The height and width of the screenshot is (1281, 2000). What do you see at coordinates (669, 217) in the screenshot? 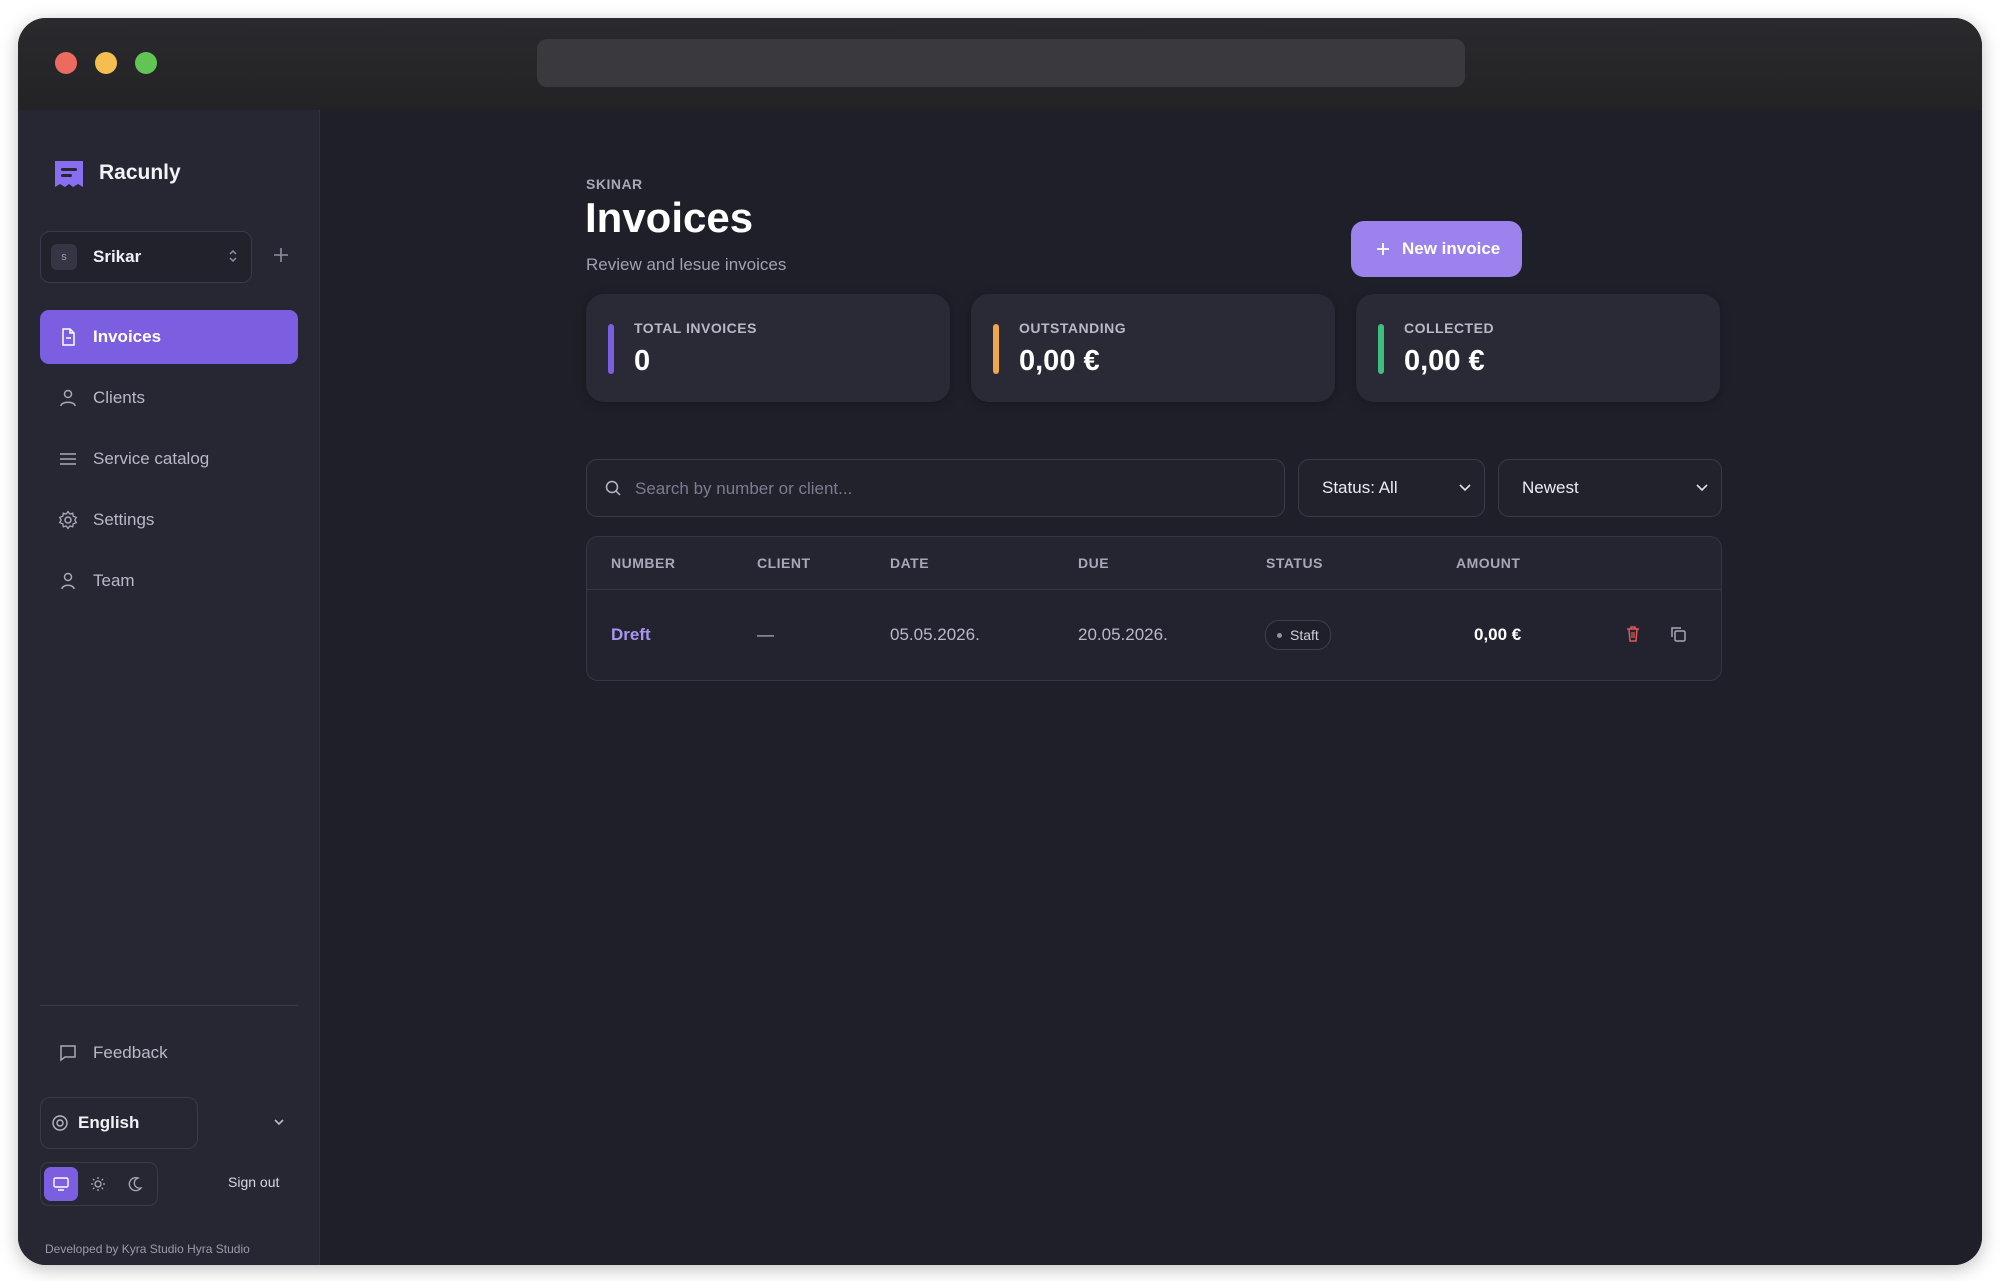
I see `page-title: Invoices` at bounding box center [669, 217].